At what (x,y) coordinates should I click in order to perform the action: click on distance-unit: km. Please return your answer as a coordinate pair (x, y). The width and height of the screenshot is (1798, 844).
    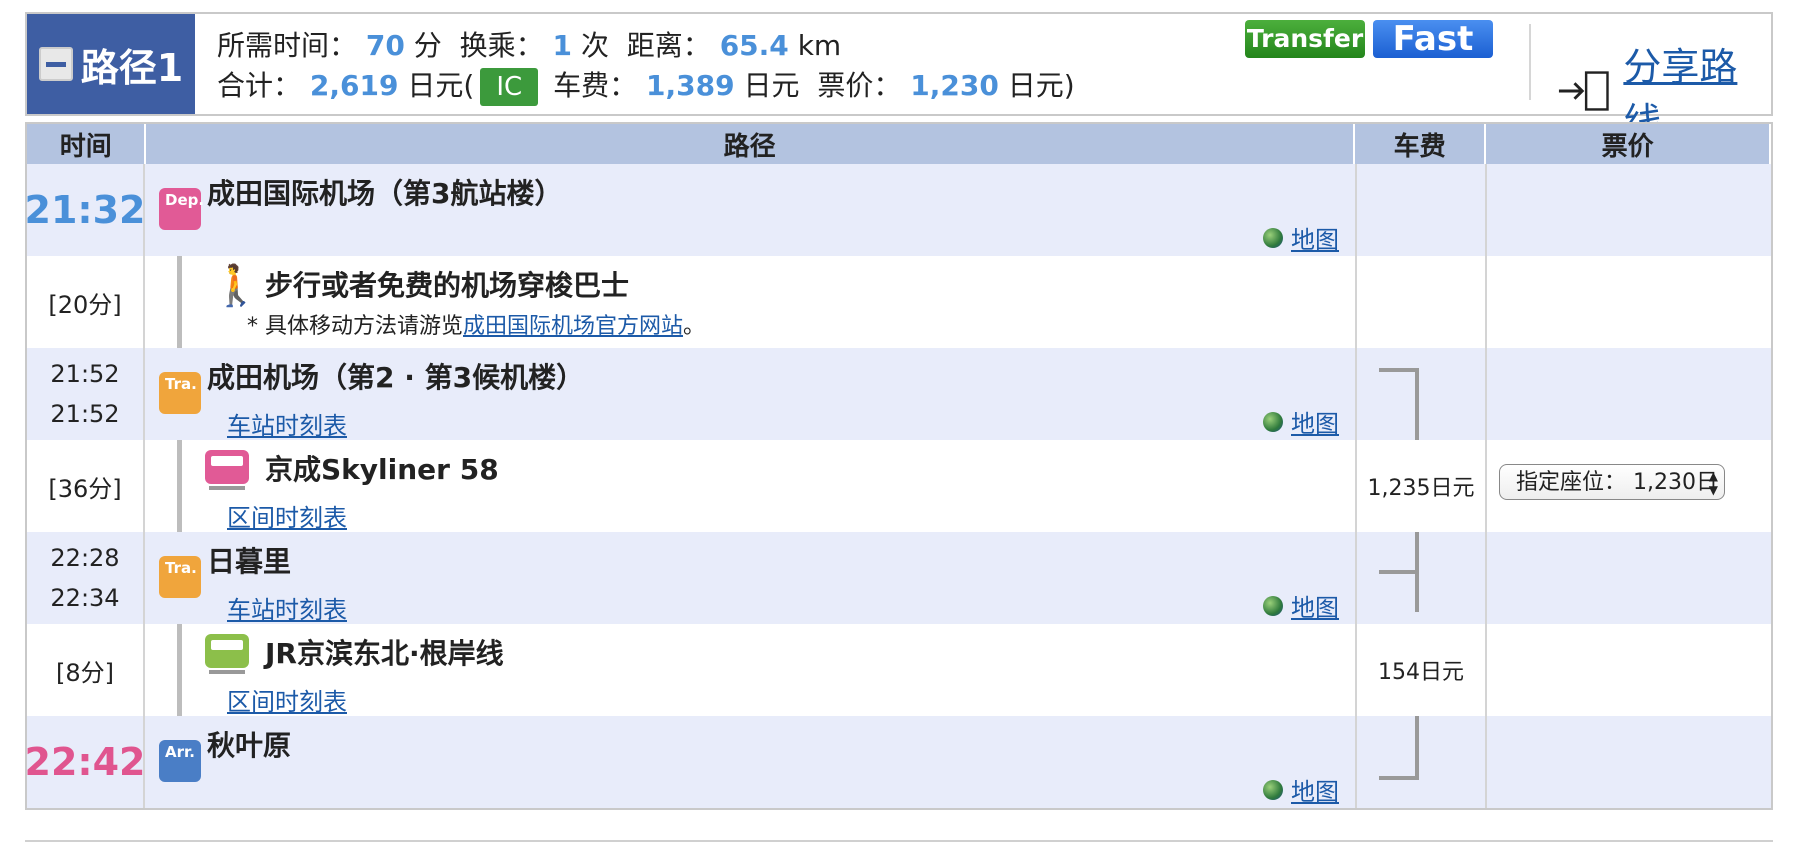
    Looking at the image, I should click on (819, 45).